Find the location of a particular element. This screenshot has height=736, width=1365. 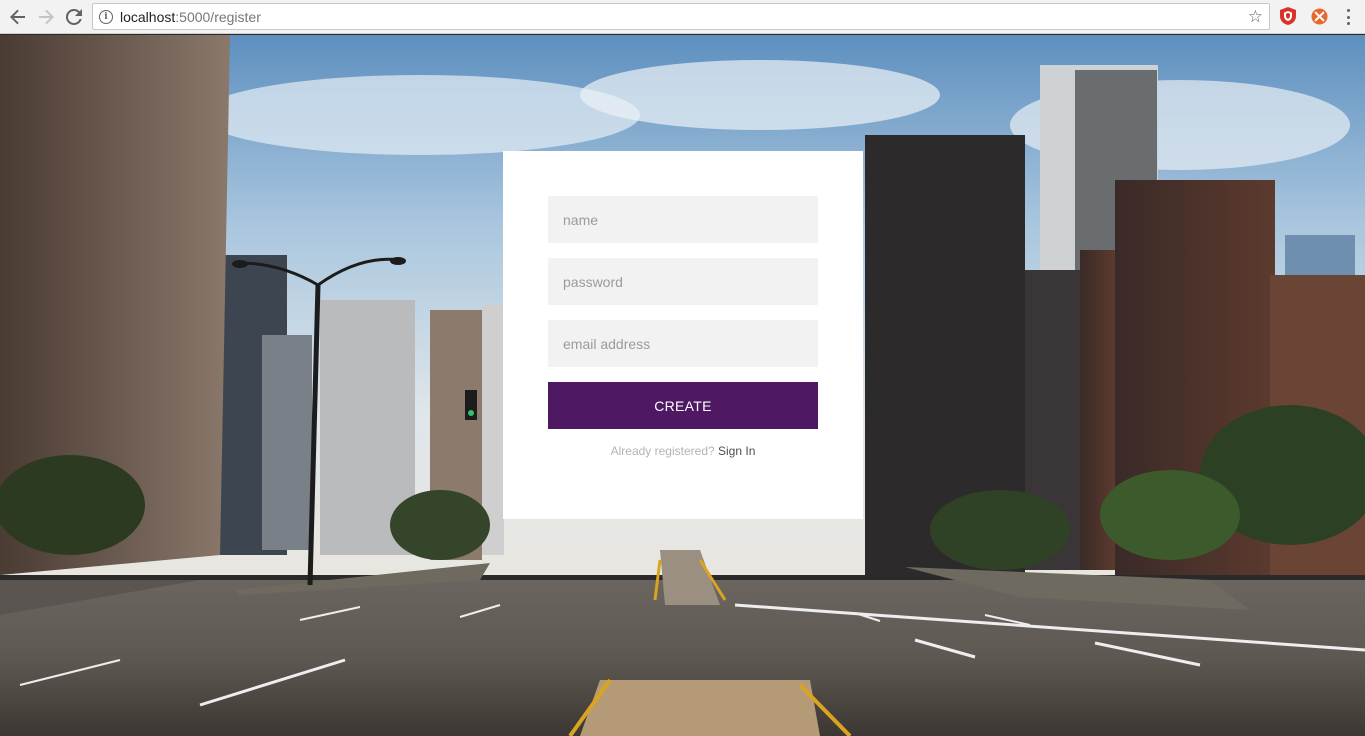

url-host: localhost is located at coordinates (148, 16).